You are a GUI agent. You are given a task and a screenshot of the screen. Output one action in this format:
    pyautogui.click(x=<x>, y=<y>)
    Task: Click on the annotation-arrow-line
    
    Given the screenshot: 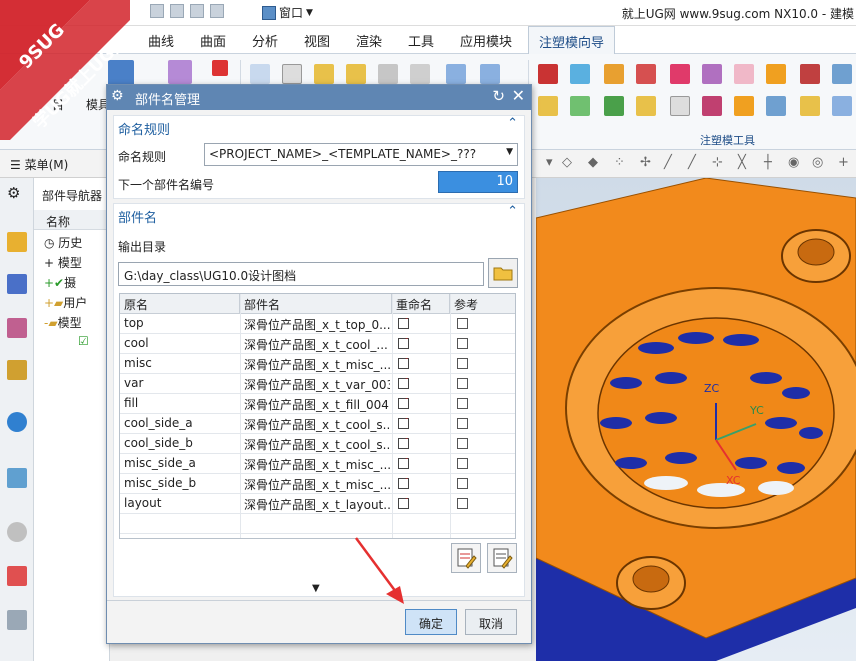 What is the action you would take?
    pyautogui.click(x=376, y=565)
    